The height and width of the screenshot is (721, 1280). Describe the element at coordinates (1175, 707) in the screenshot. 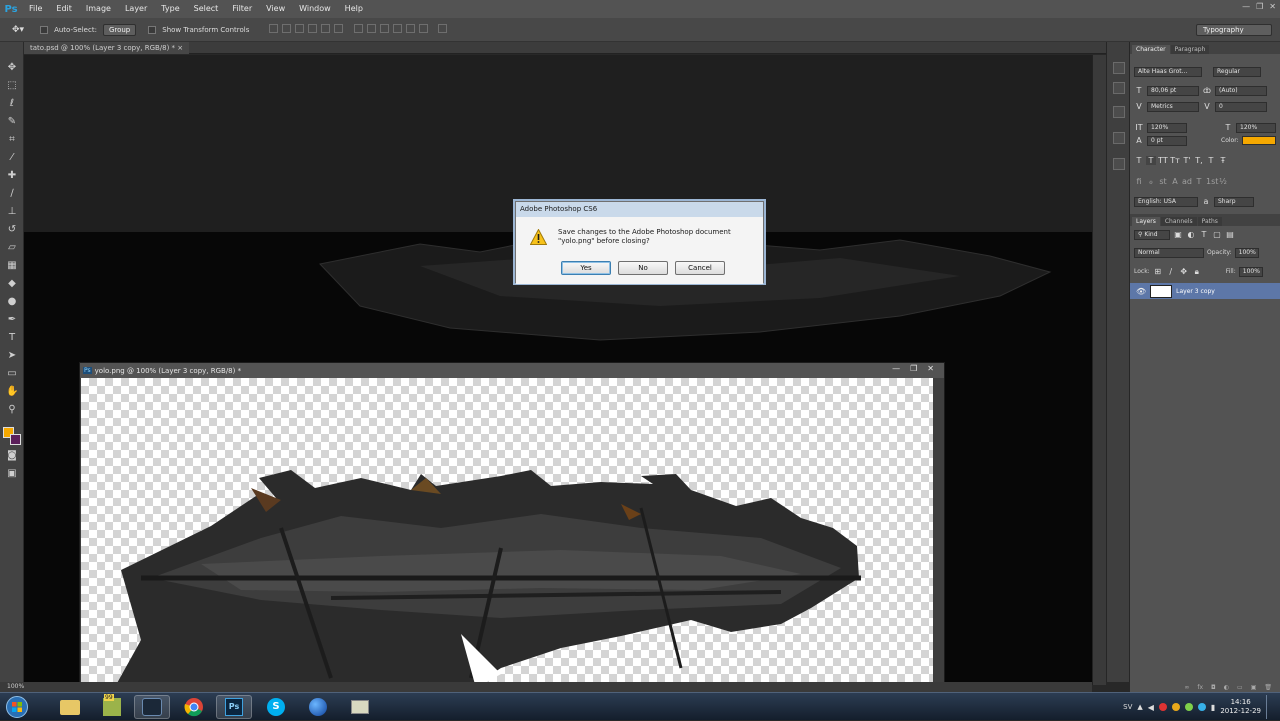

I see `tray-app2-icon` at that location.